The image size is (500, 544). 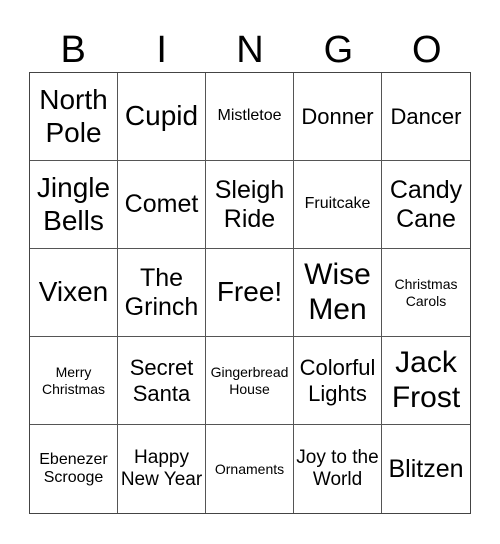 What do you see at coordinates (162, 469) in the screenshot?
I see `bingo-cell: Happy New Year` at bounding box center [162, 469].